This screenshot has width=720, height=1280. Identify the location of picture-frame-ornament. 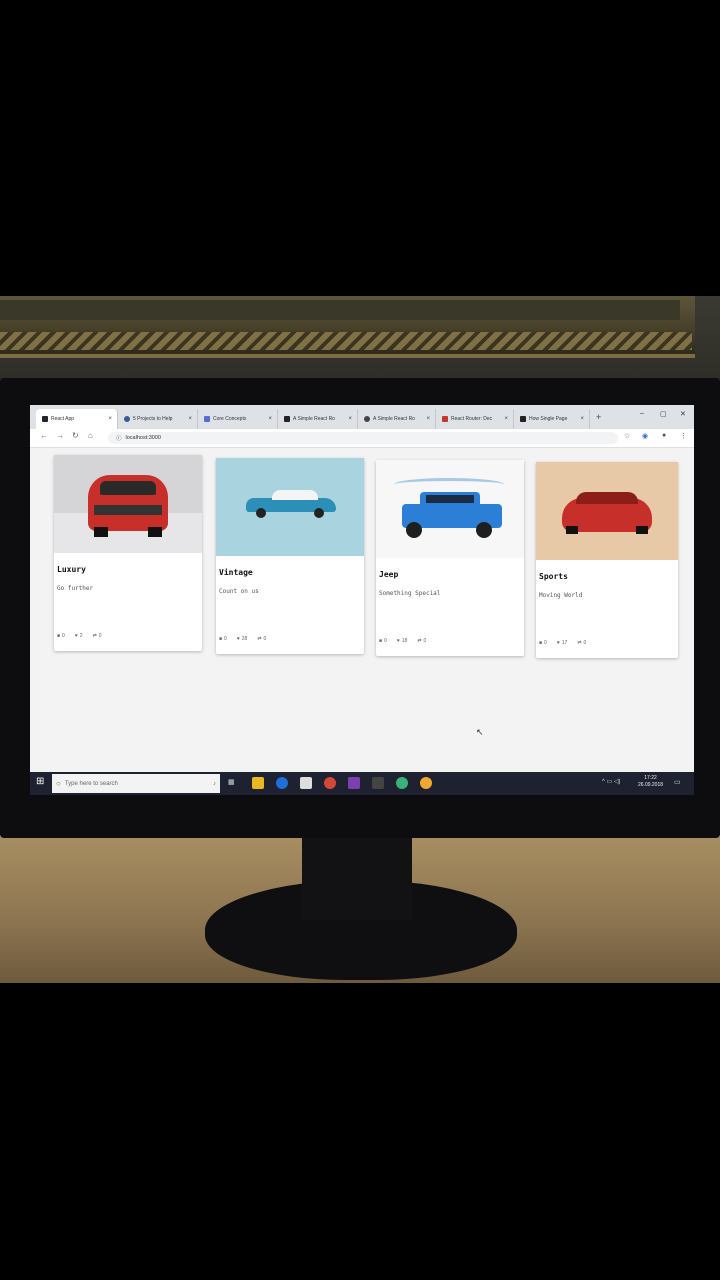
(346, 341).